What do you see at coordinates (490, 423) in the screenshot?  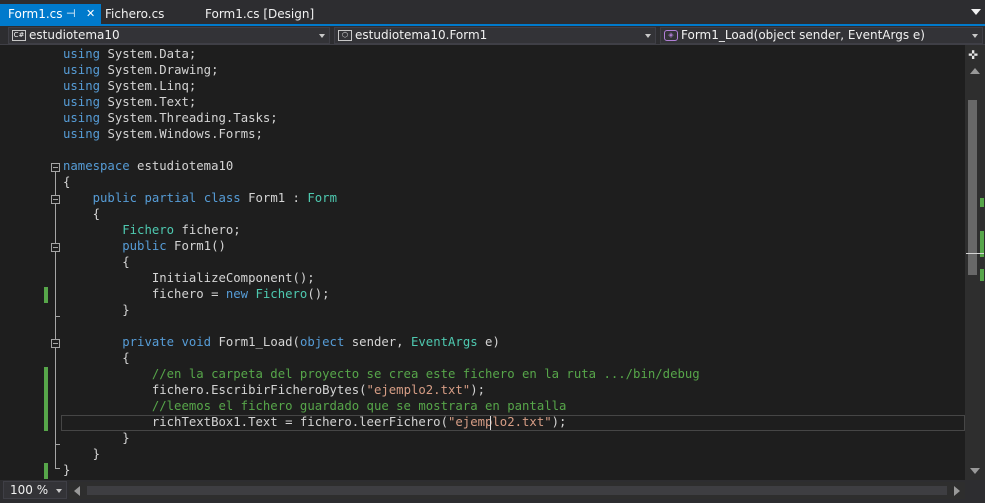 I see `text-caret` at bounding box center [490, 423].